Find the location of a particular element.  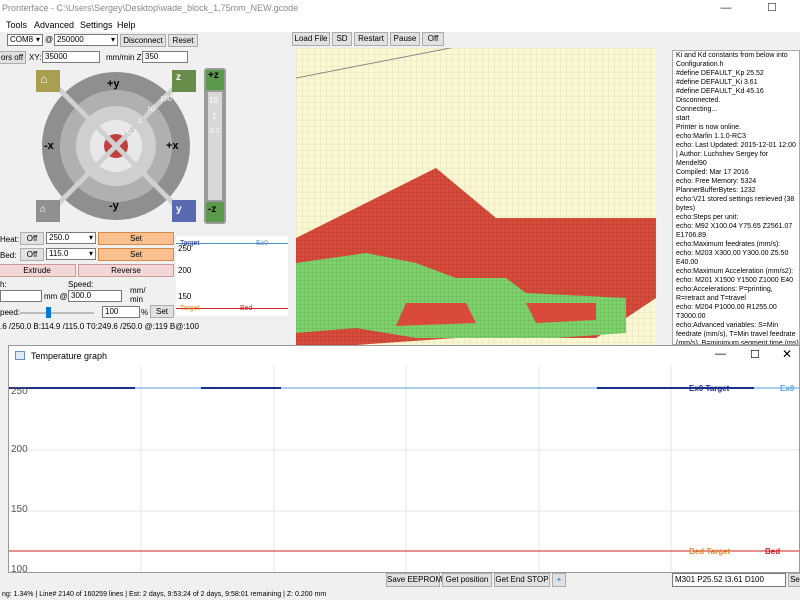

mini-bed-target-label: Target is located at coordinates (190, 308).